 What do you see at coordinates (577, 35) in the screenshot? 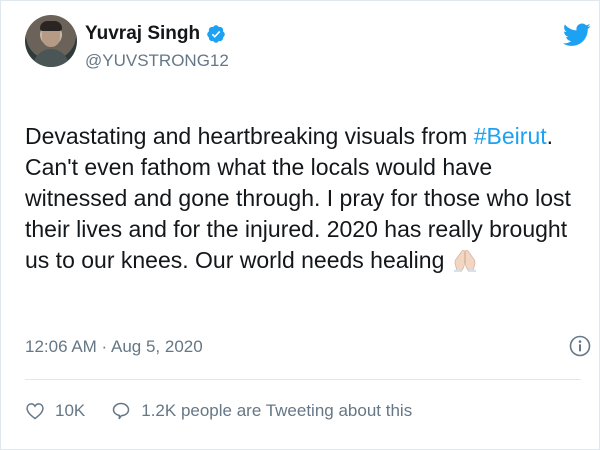
I see `twitter-bird-icon` at bounding box center [577, 35].